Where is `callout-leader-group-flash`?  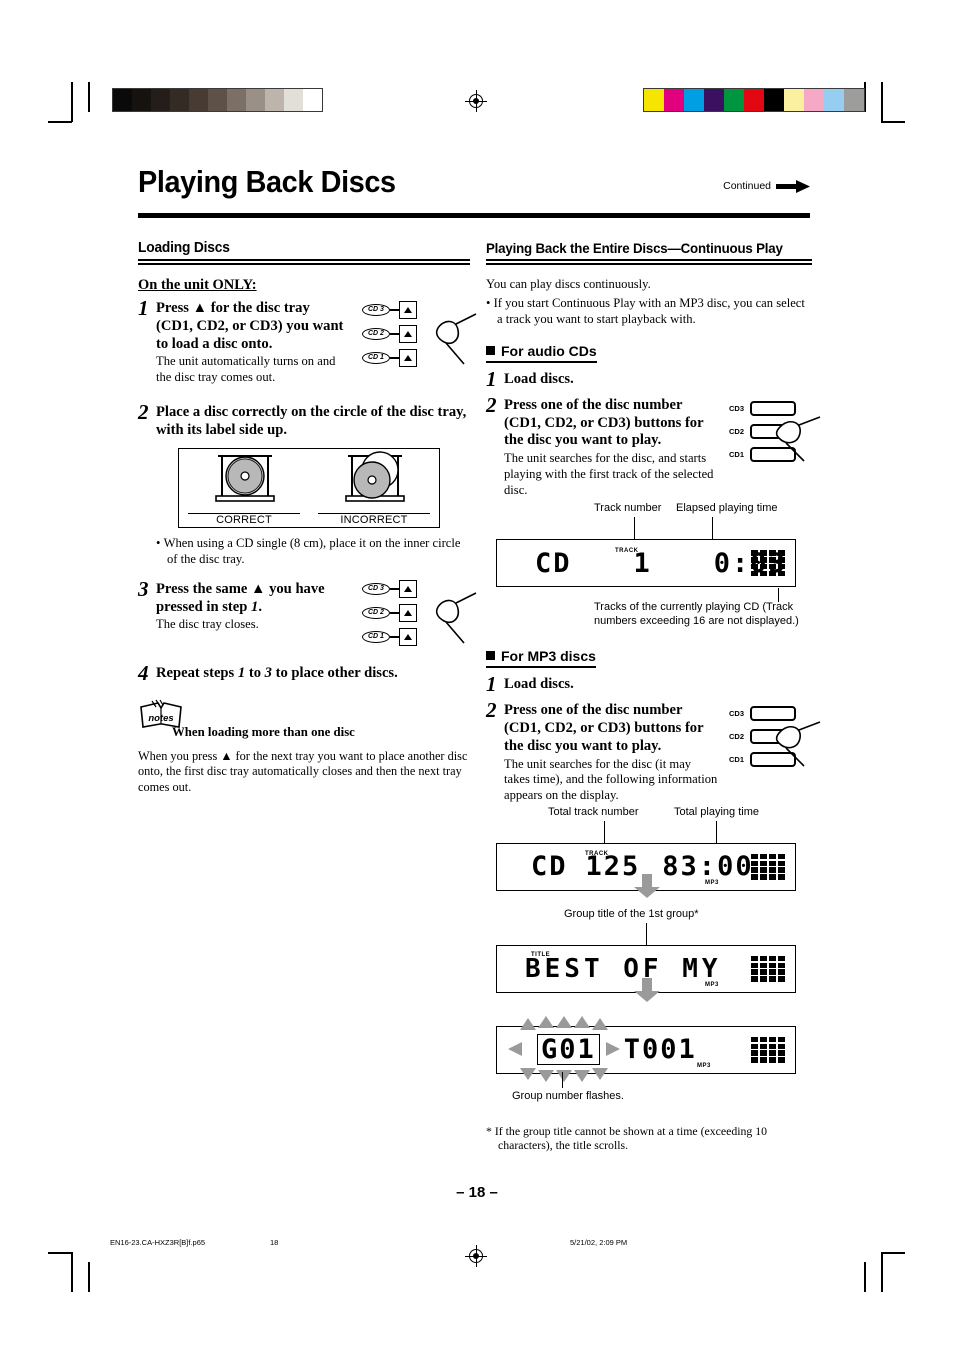 callout-leader-group-flash is located at coordinates (563, 1079).